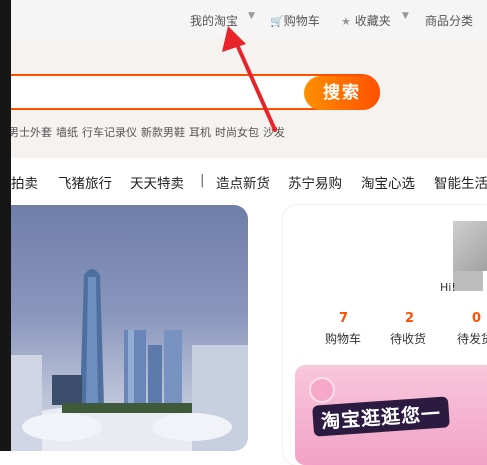 The height and width of the screenshot is (465, 487). What do you see at coordinates (476, 318) in the screenshot?
I see `to-ship-count: 0` at bounding box center [476, 318].